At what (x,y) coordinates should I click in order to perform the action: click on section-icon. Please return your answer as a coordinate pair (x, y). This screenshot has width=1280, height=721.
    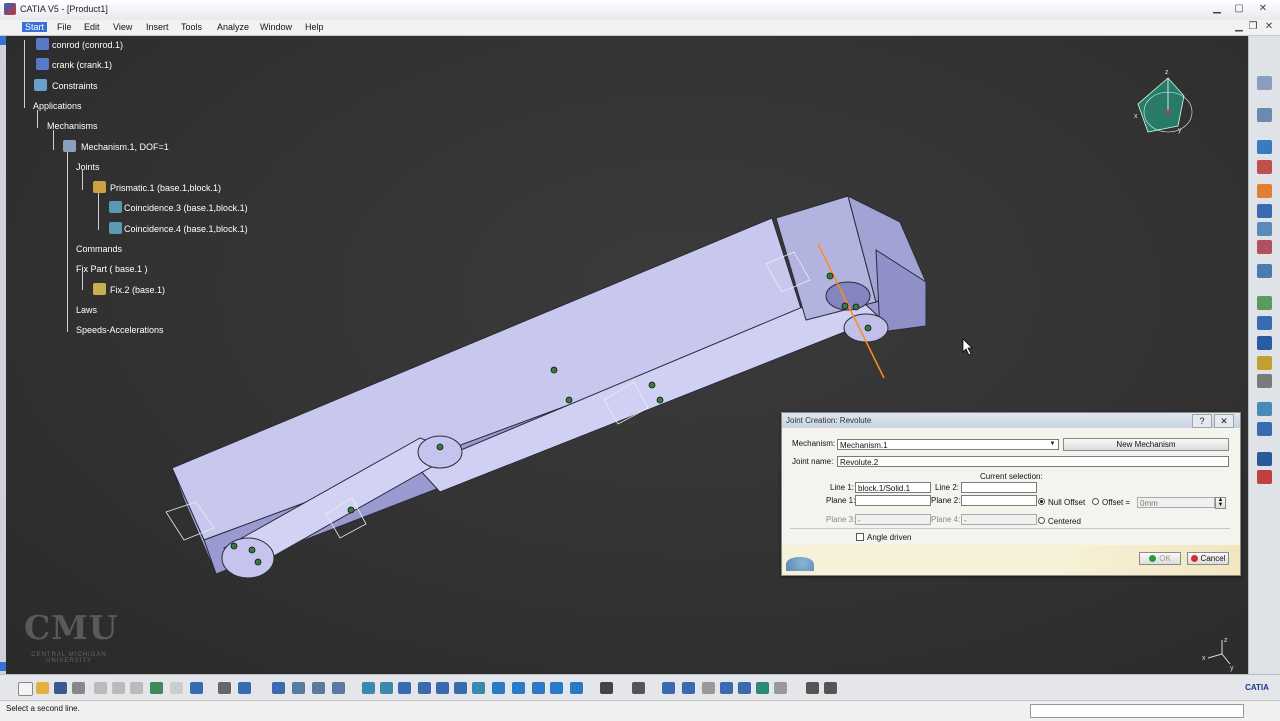
    Looking at the image, I should click on (744, 688).